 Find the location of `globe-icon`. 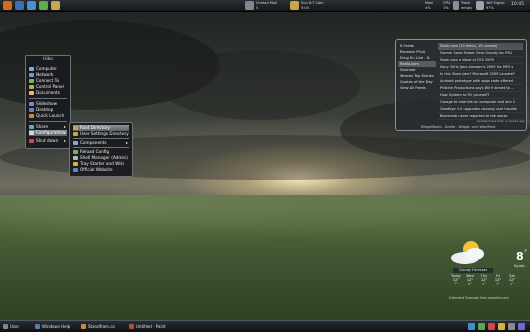

globe-icon is located at coordinates (75, 170).